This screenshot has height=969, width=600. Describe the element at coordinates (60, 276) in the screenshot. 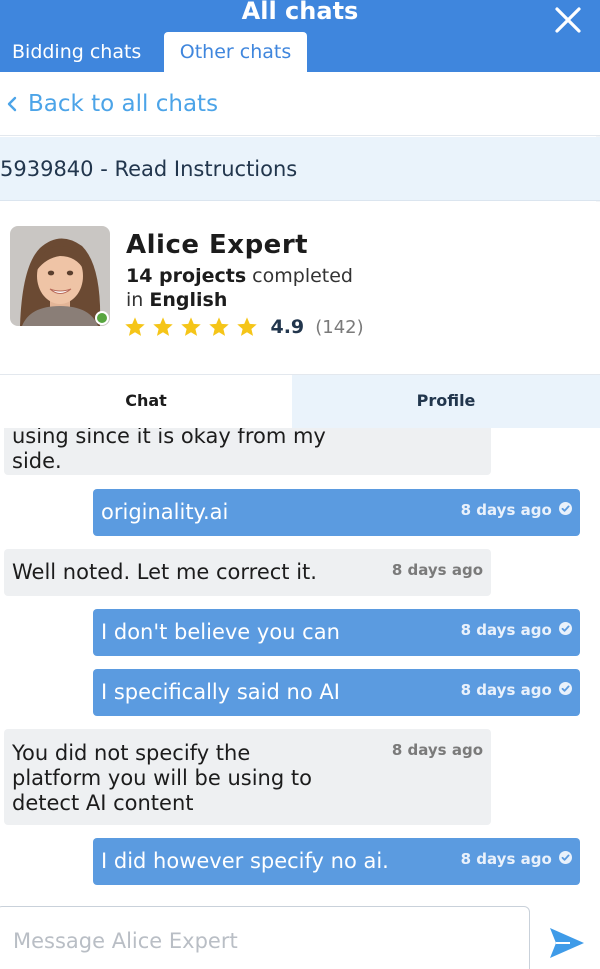

I see `avatar` at that location.